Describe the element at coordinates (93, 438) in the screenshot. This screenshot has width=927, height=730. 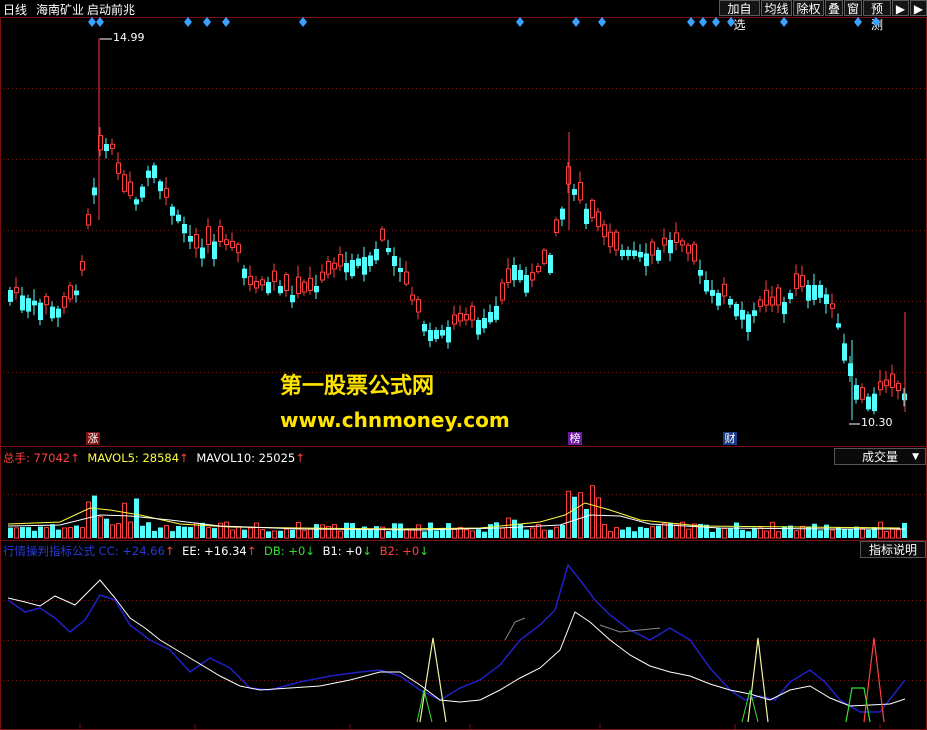
I see `marker-rise: 涨` at that location.